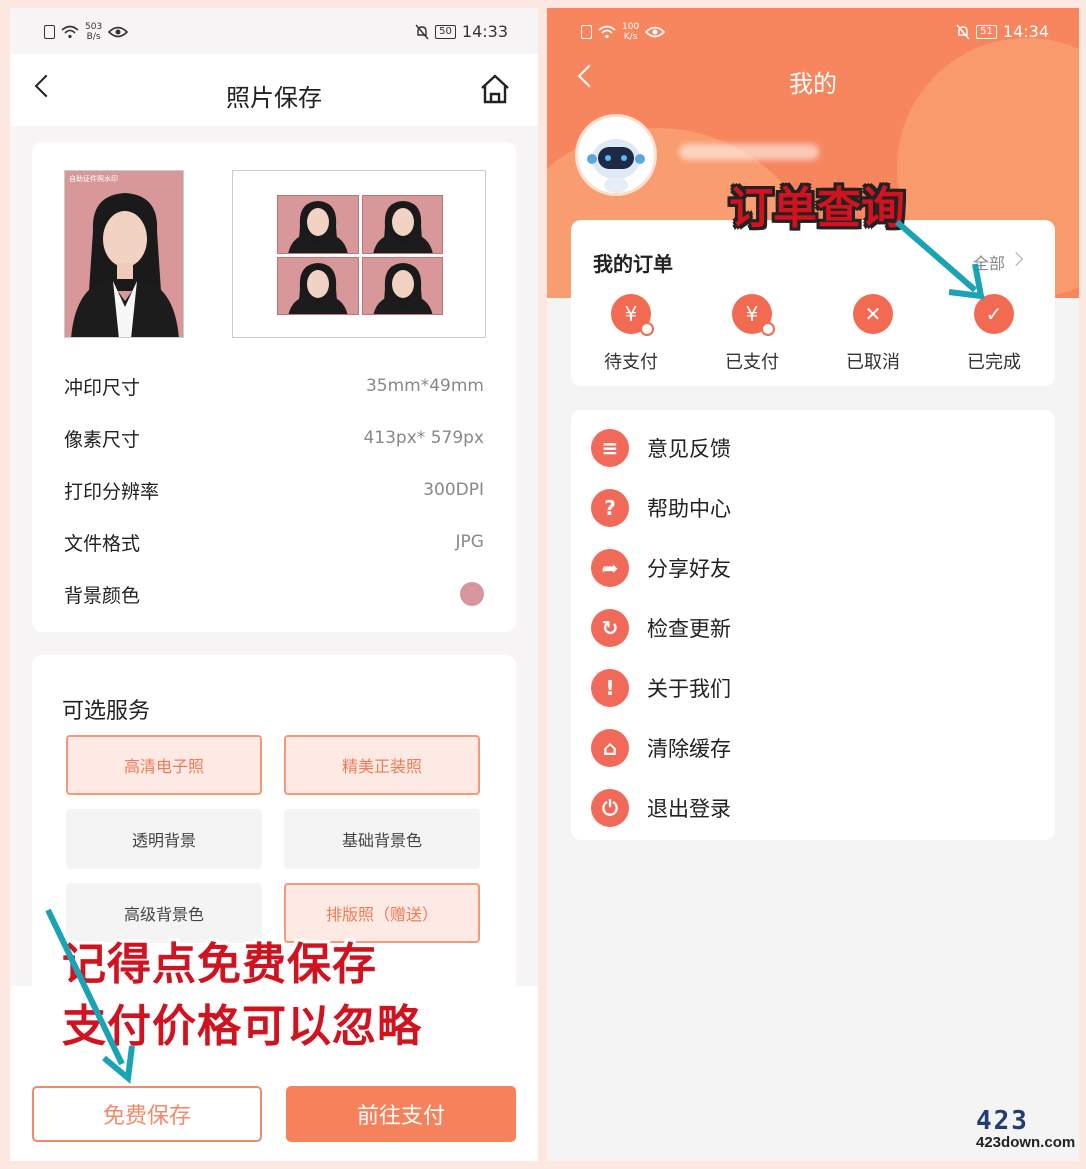 The image size is (1086, 1169). What do you see at coordinates (689, 449) in the screenshot?
I see `menu-label: 意见反馈` at bounding box center [689, 449].